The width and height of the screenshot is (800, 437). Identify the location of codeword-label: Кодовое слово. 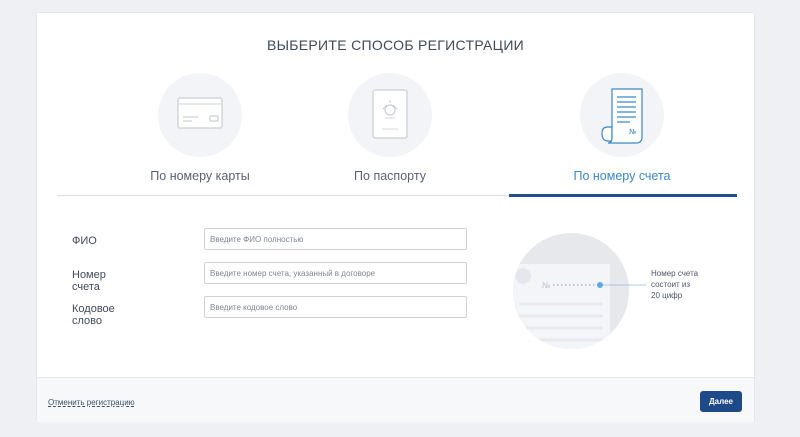
(93, 315).